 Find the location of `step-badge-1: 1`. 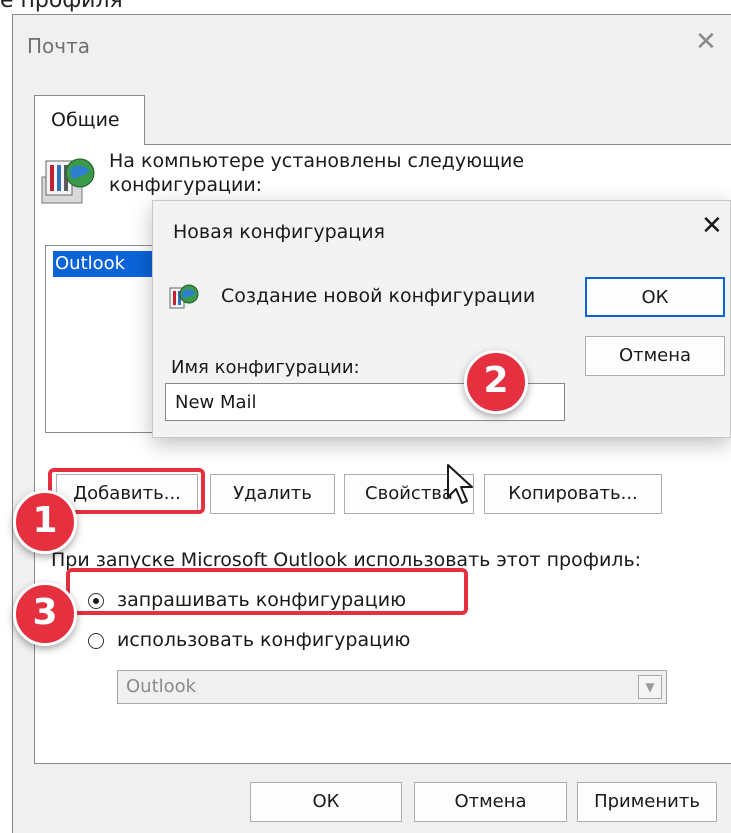

step-badge-1: 1 is located at coordinates (45, 522).